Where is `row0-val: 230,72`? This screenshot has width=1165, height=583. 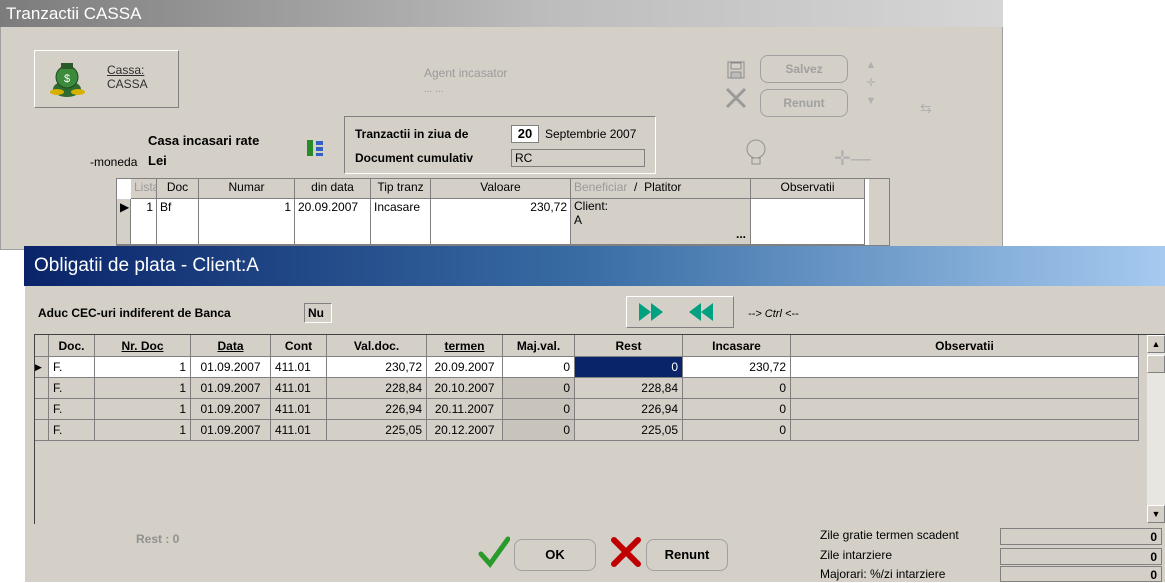 row0-val: 230,72 is located at coordinates (377, 367).